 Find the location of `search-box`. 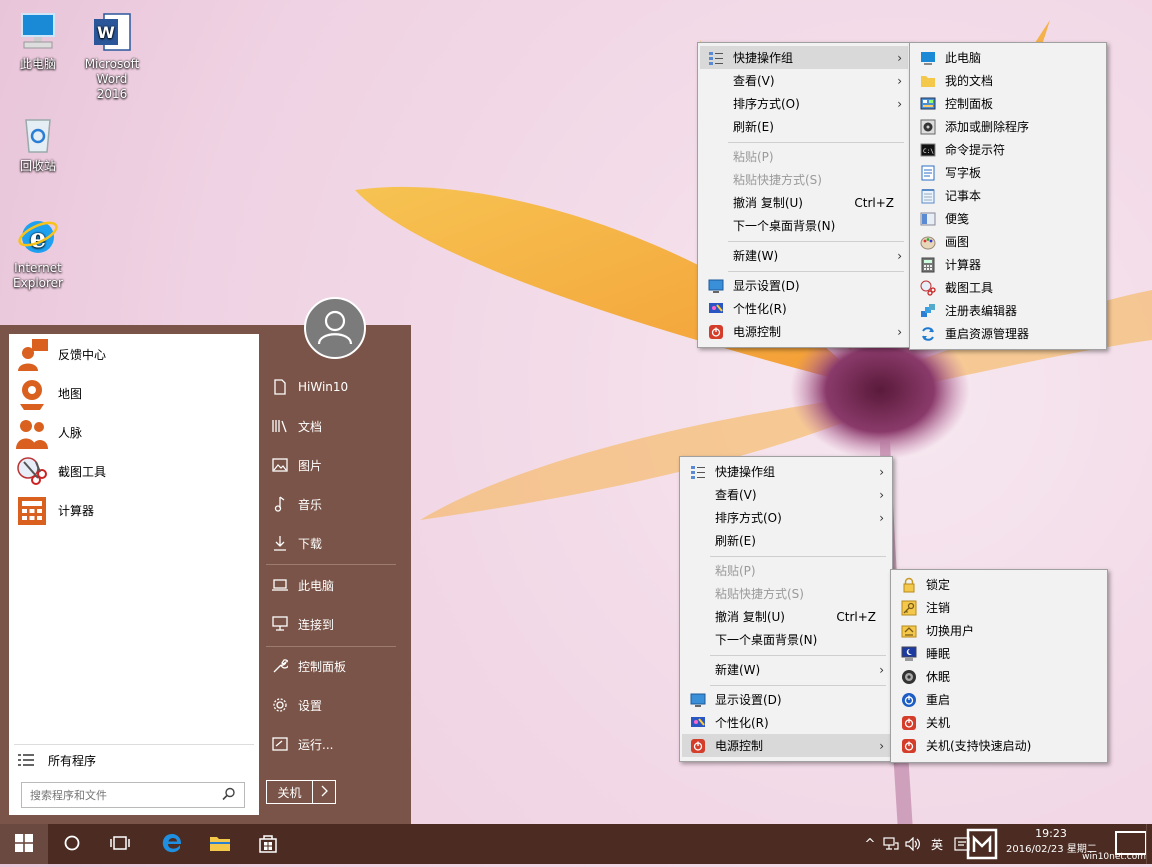

search-box is located at coordinates (133, 795).